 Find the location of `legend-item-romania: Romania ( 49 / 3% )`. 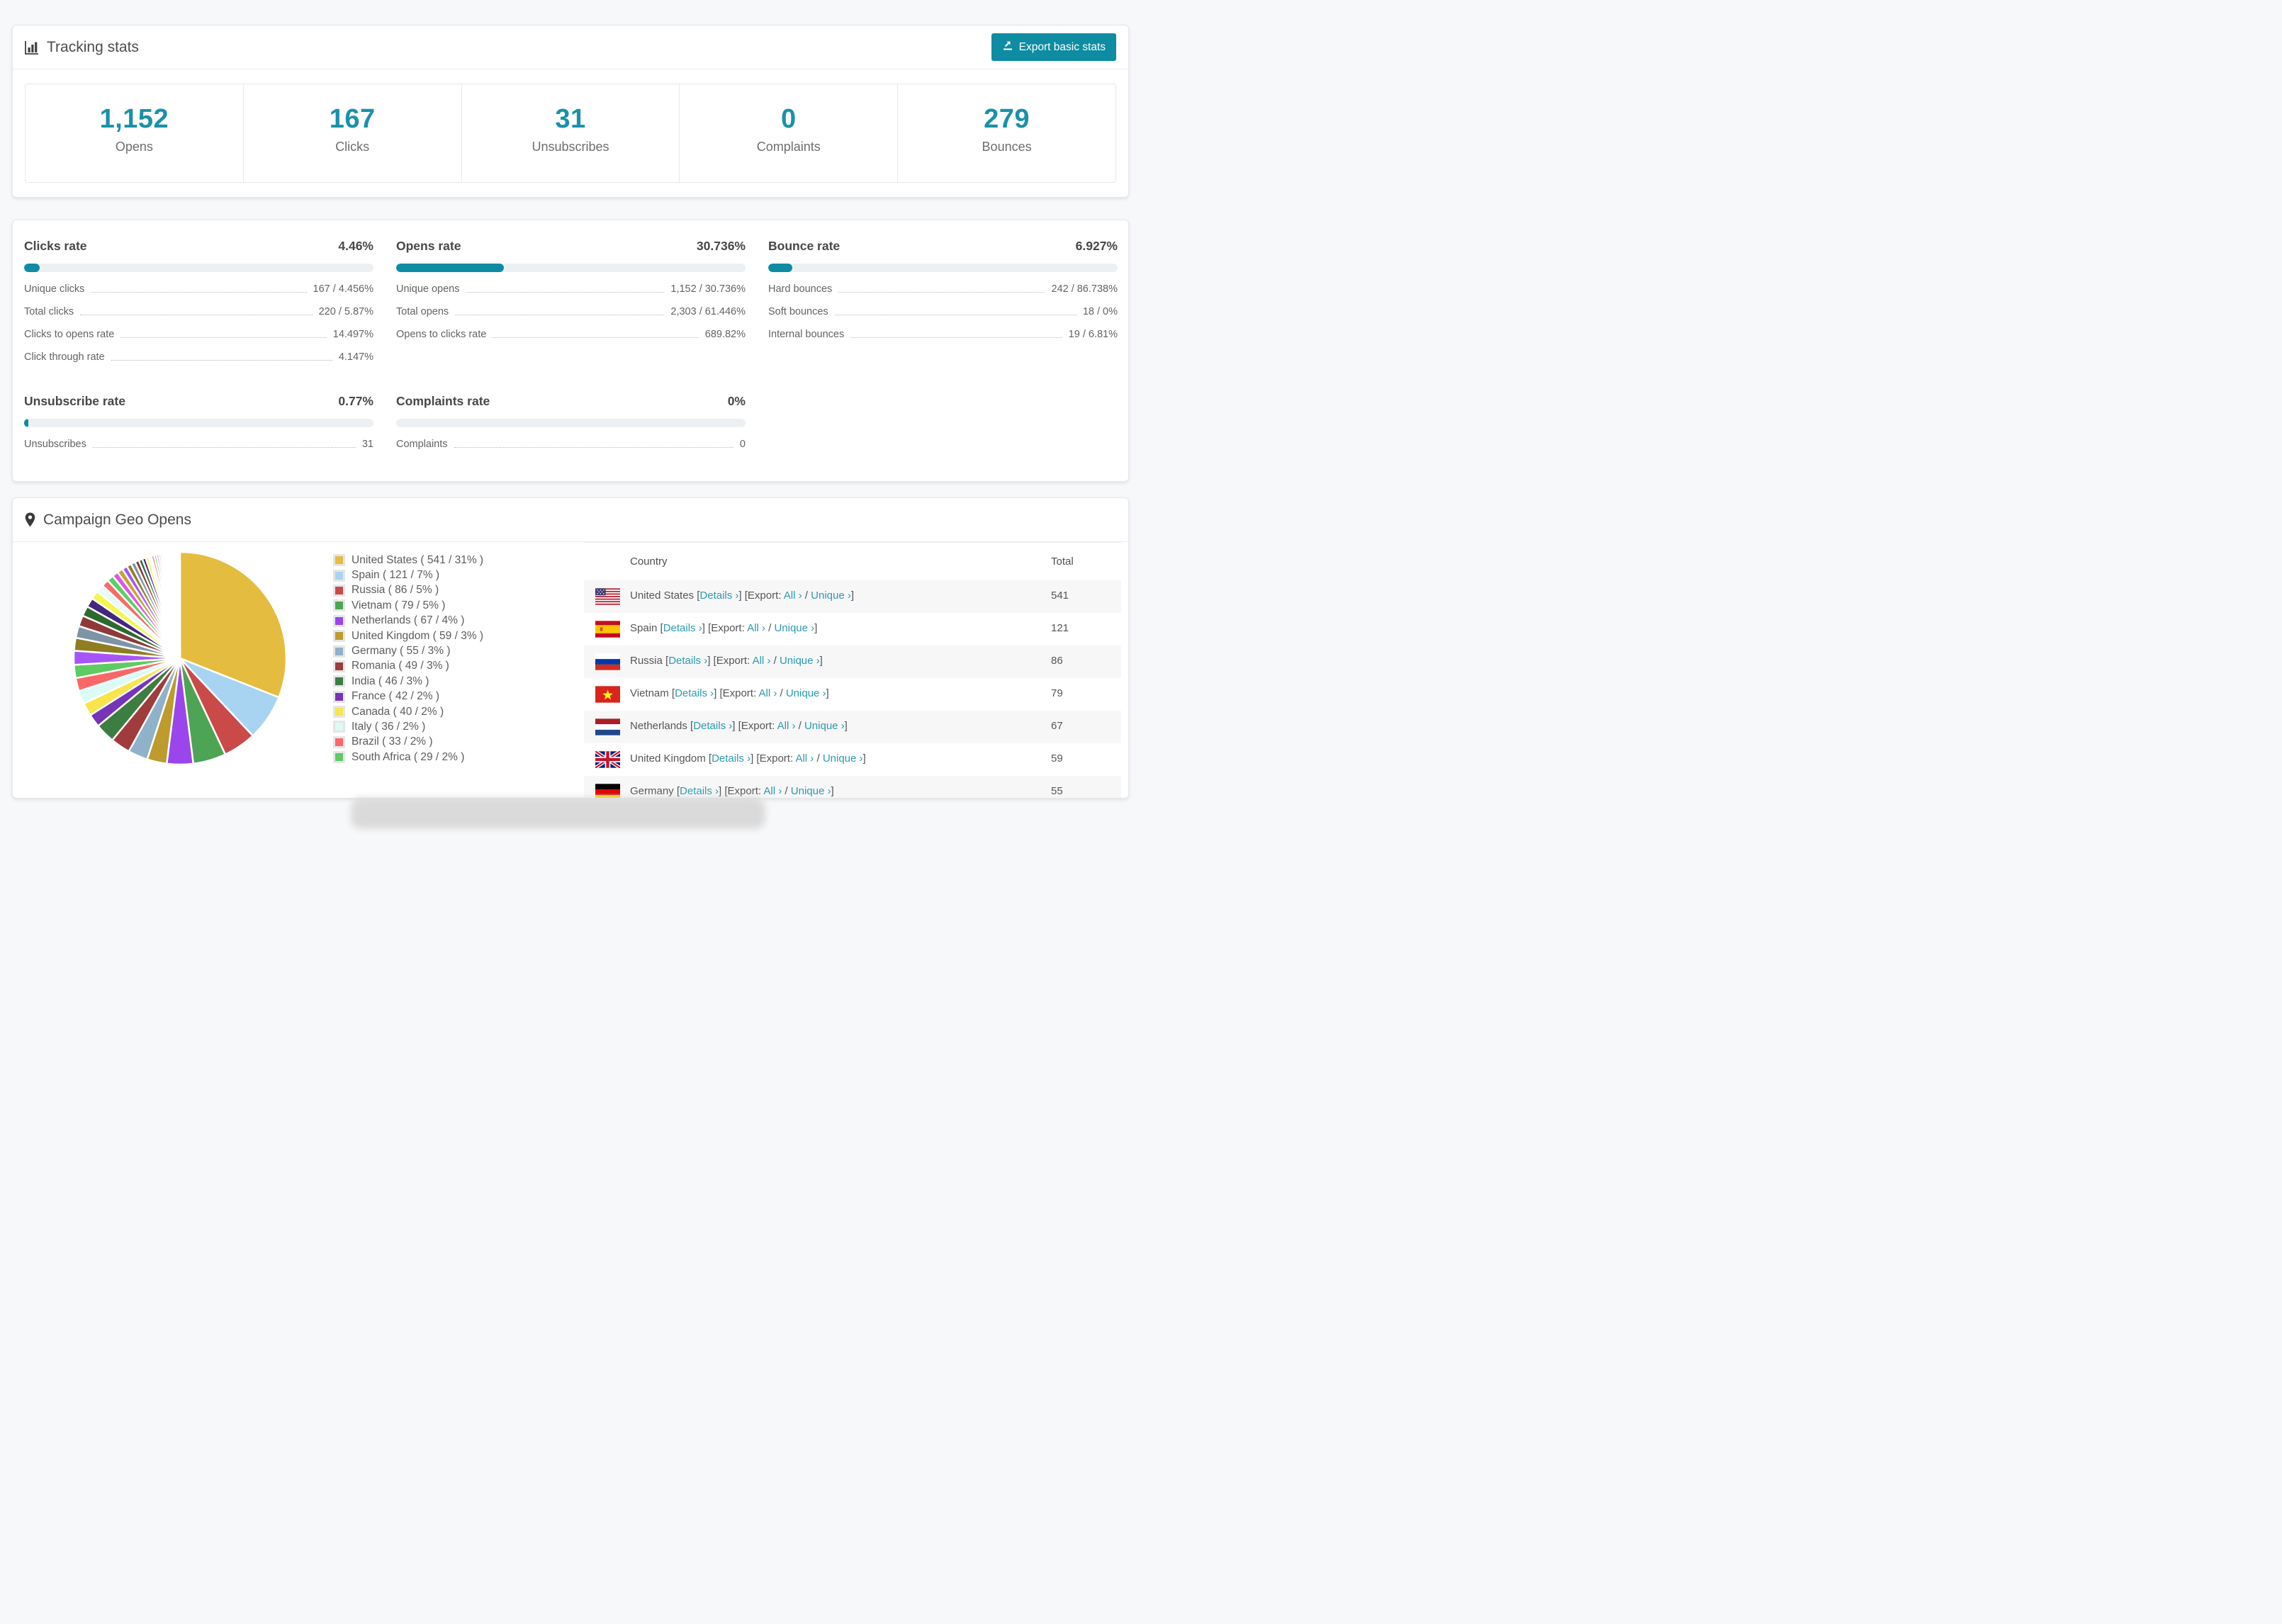

legend-item-romania: Romania ( 49 / 3% ) is located at coordinates (408, 666).